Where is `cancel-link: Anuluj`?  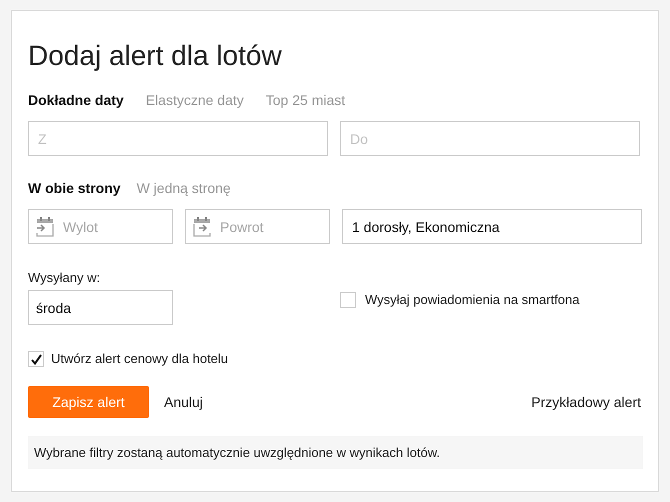
cancel-link: Anuluj is located at coordinates (183, 402).